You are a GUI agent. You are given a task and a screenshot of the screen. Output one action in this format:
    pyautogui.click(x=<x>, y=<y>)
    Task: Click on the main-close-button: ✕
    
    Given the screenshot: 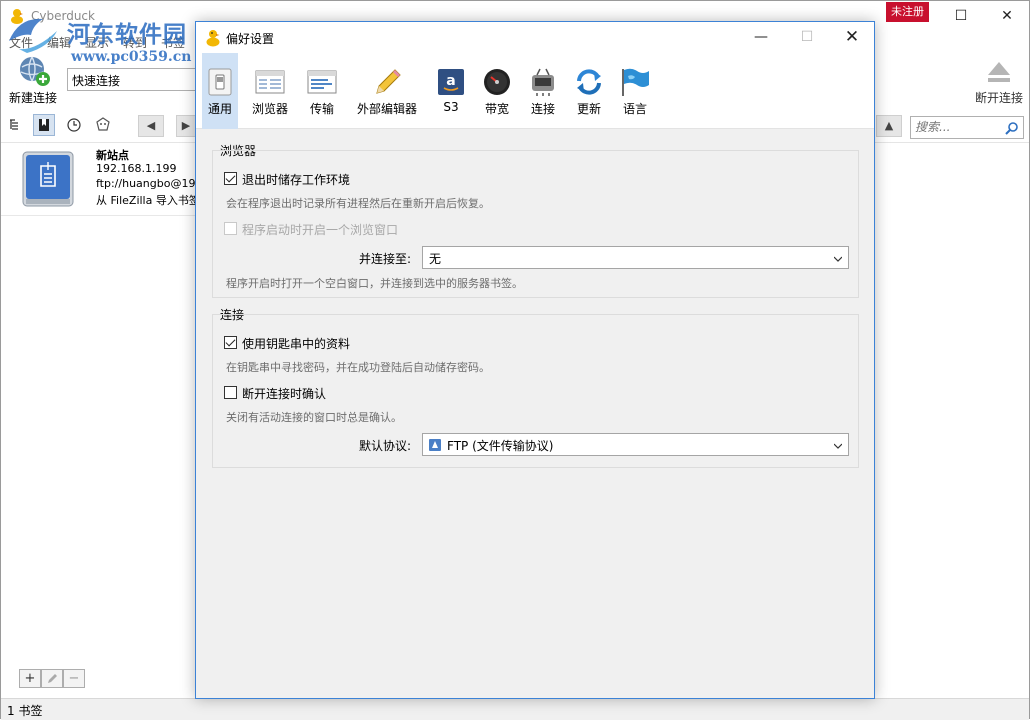 What is the action you would take?
    pyautogui.click(x=1007, y=16)
    